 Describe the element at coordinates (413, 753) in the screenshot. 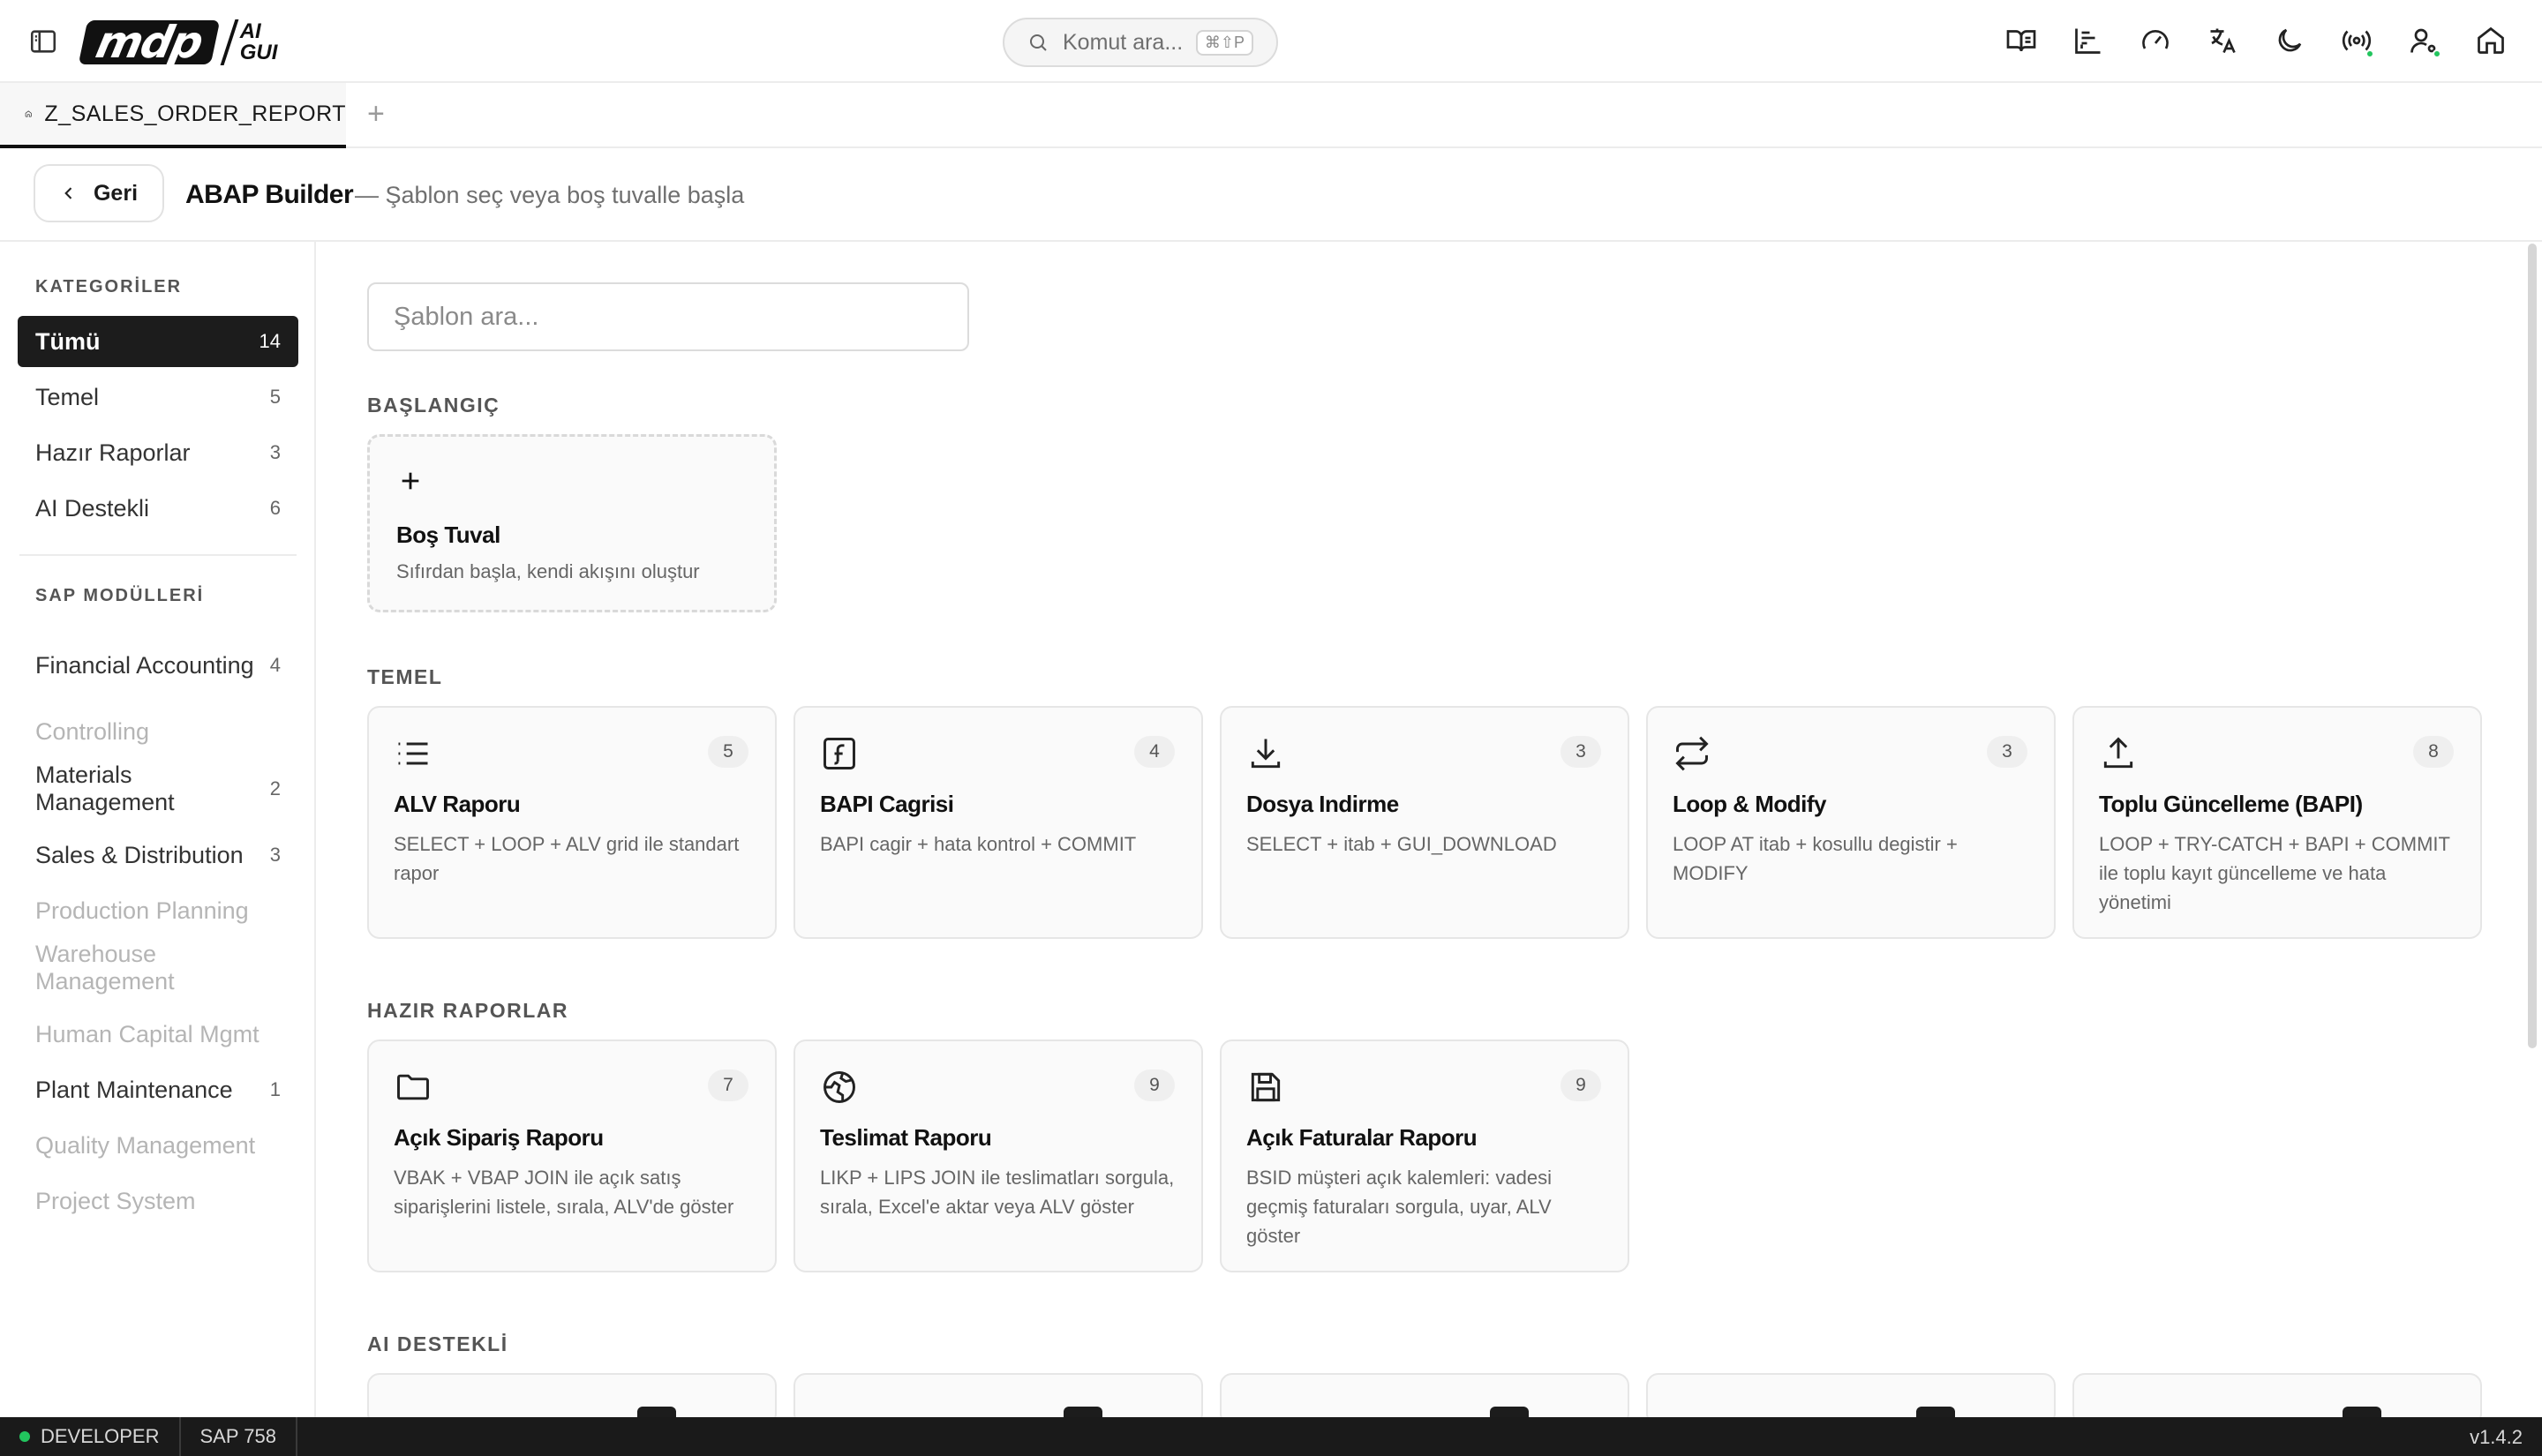

I see `list-icon` at that location.